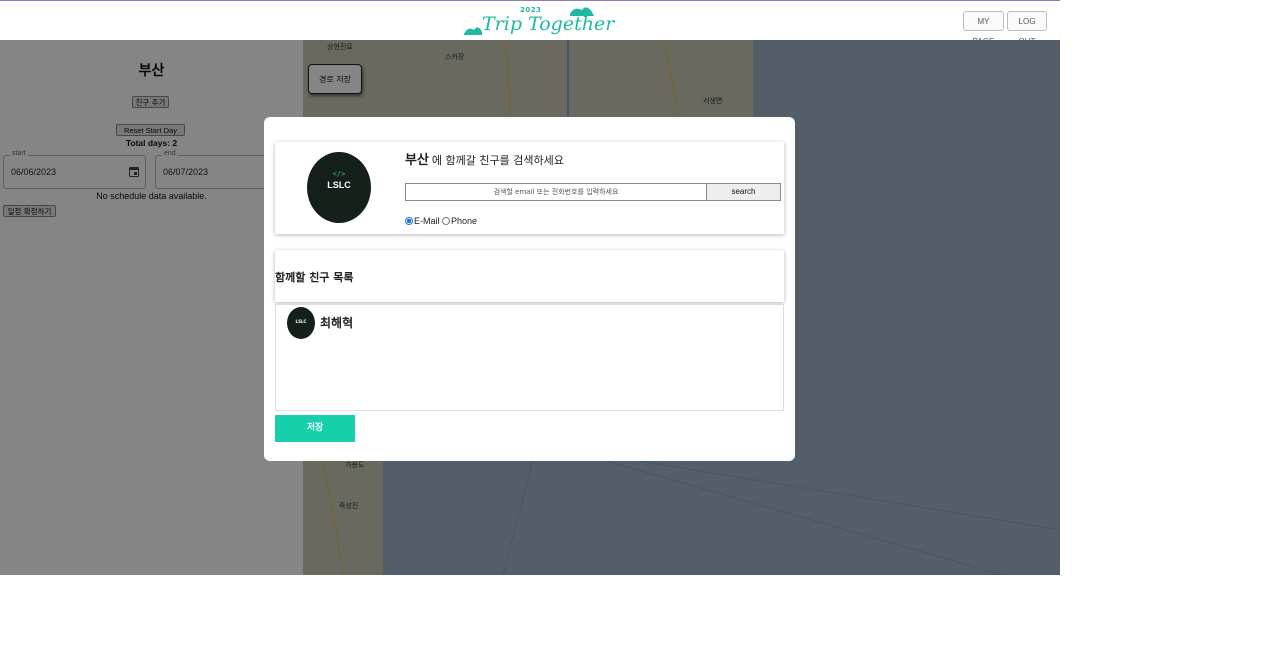 Image resolution: width=1274 pixels, height=648 pixels. Describe the element at coordinates (497, 160) in the screenshot. I see `modal-title-text: 에 함께갈 친구를 검색하세요` at that location.